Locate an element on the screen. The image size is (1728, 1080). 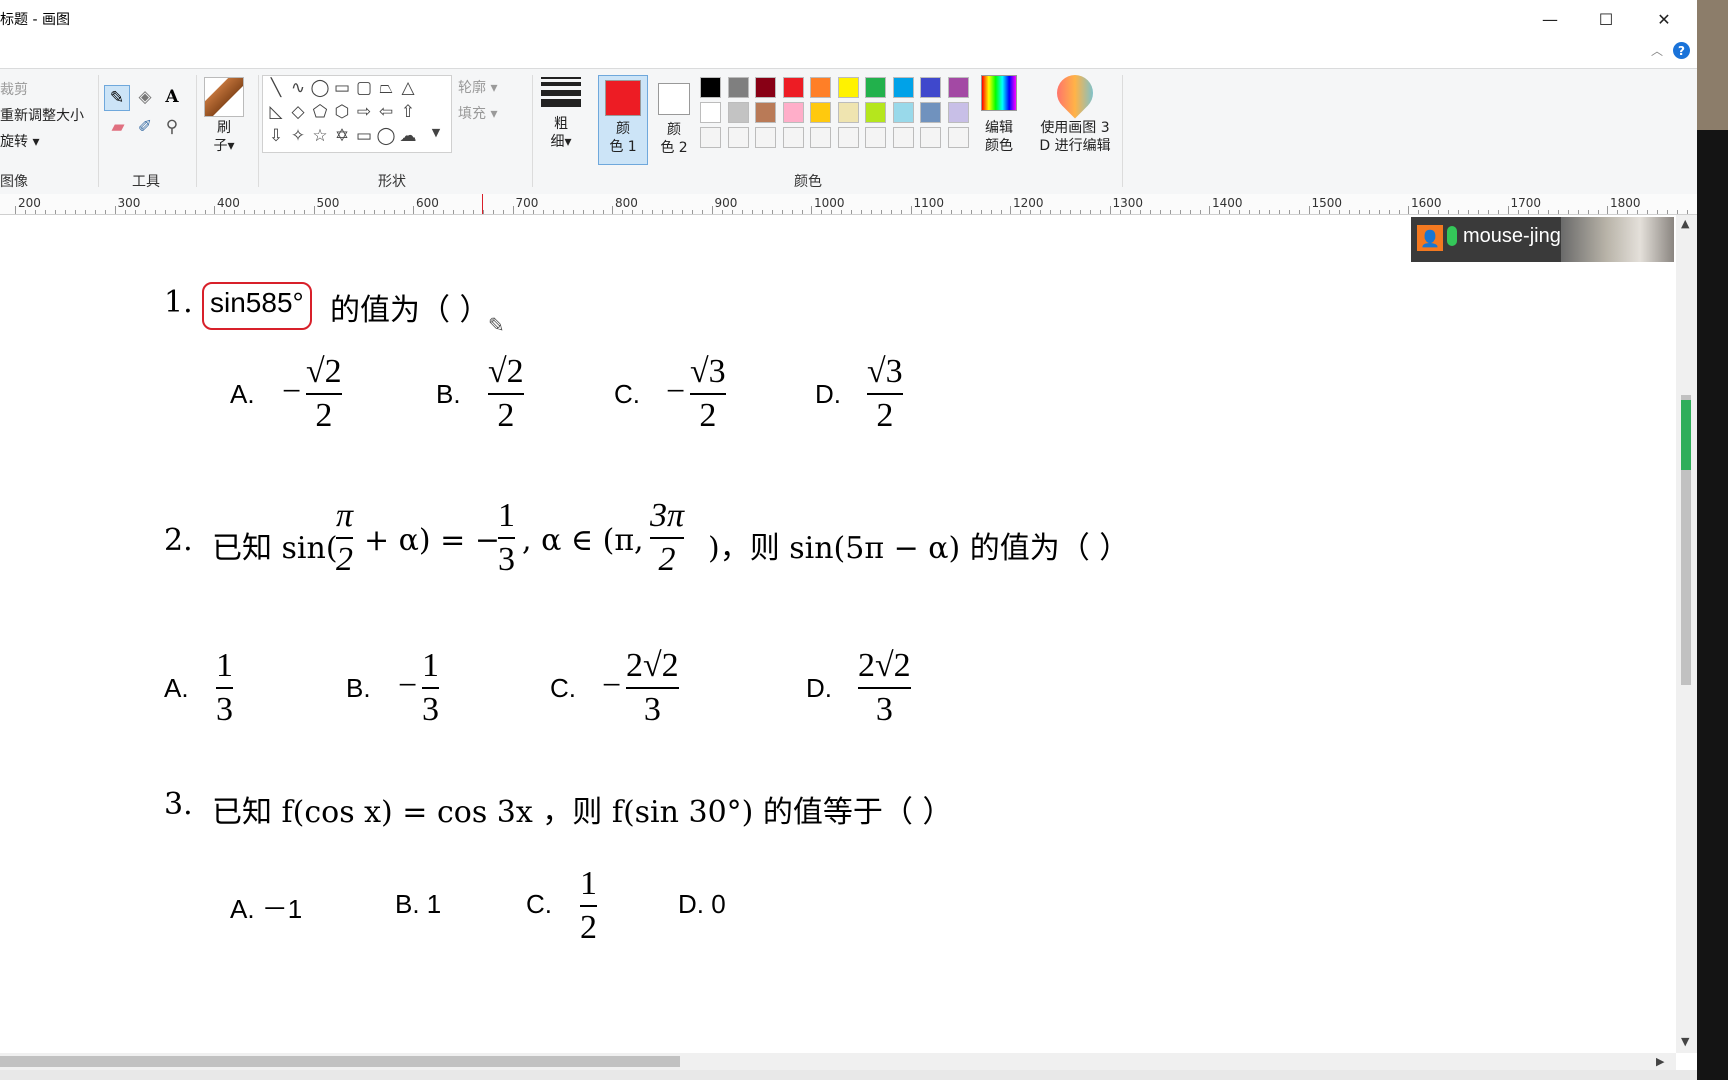
color2-button: 颜 色 2 is located at coordinates (674, 116).